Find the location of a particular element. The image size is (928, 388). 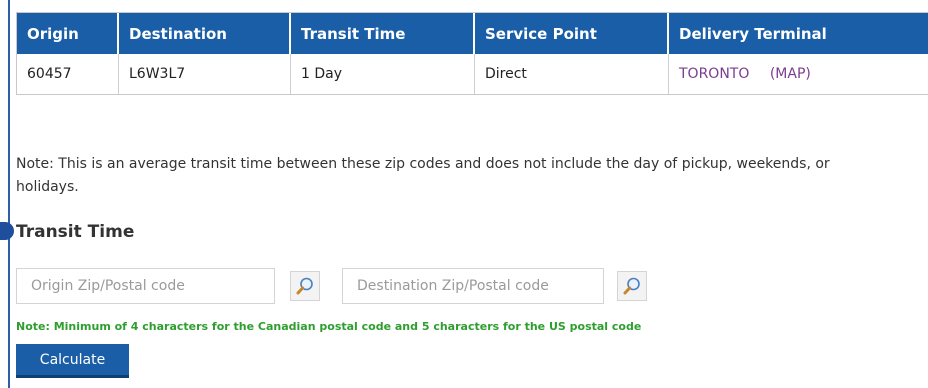

section-title: Transit Time is located at coordinates (75, 232).